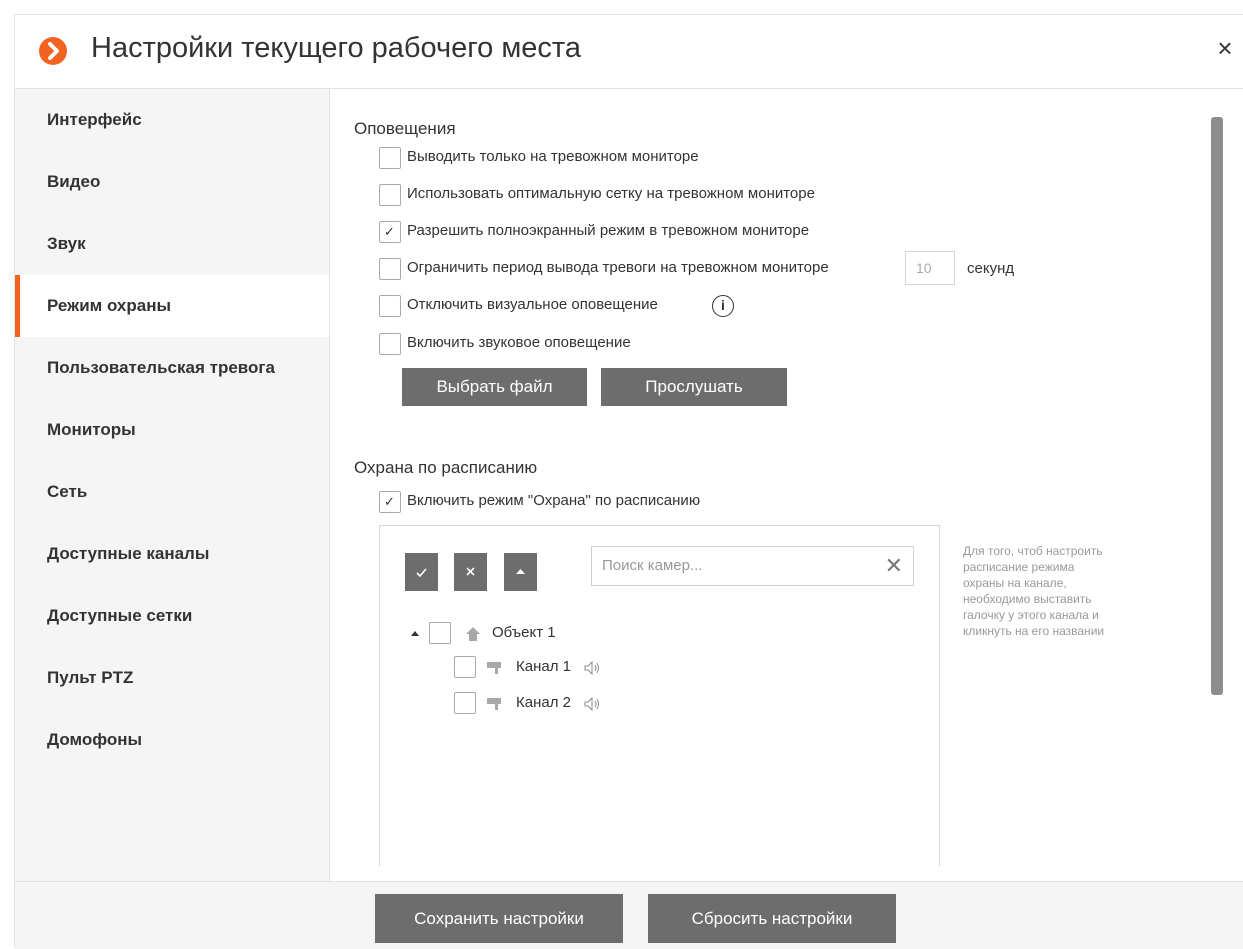 The height and width of the screenshot is (949, 1243). What do you see at coordinates (172, 616) in the screenshot?
I see `sidebar-item-available-grids: Доступные сетки` at bounding box center [172, 616].